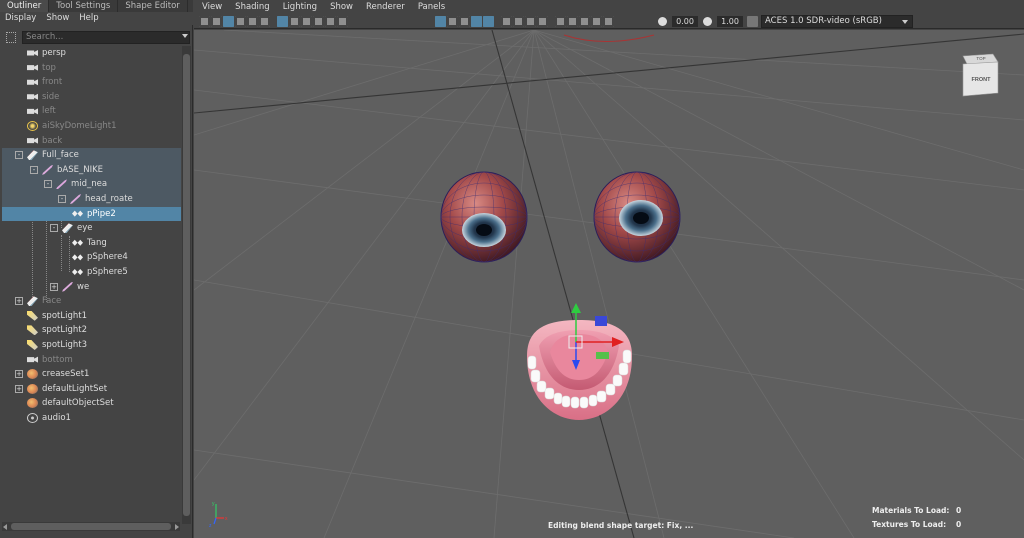 This screenshot has height=538, width=1024. What do you see at coordinates (608, 21) in the screenshot?
I see `backface-culling-icon` at bounding box center [608, 21].